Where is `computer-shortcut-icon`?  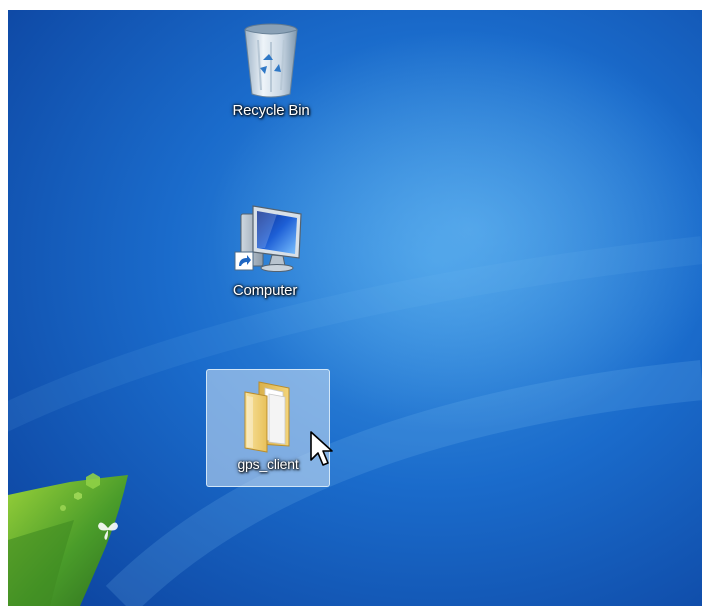 computer-shortcut-icon is located at coordinates (265, 240).